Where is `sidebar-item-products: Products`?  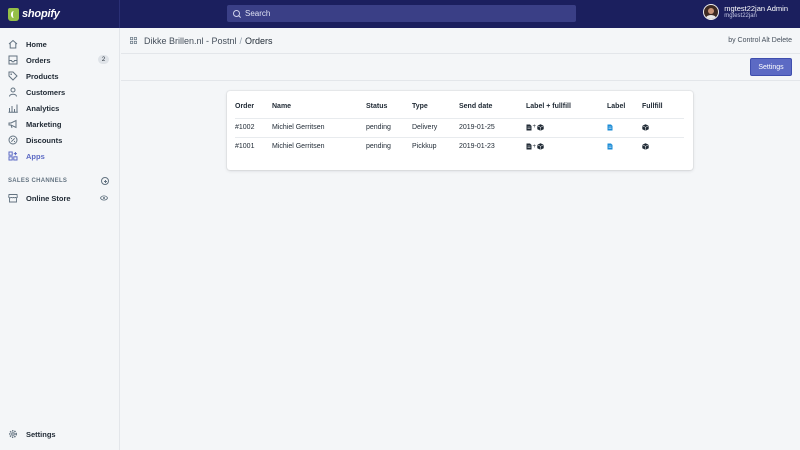
sidebar-item-products: Products is located at coordinates (60, 76).